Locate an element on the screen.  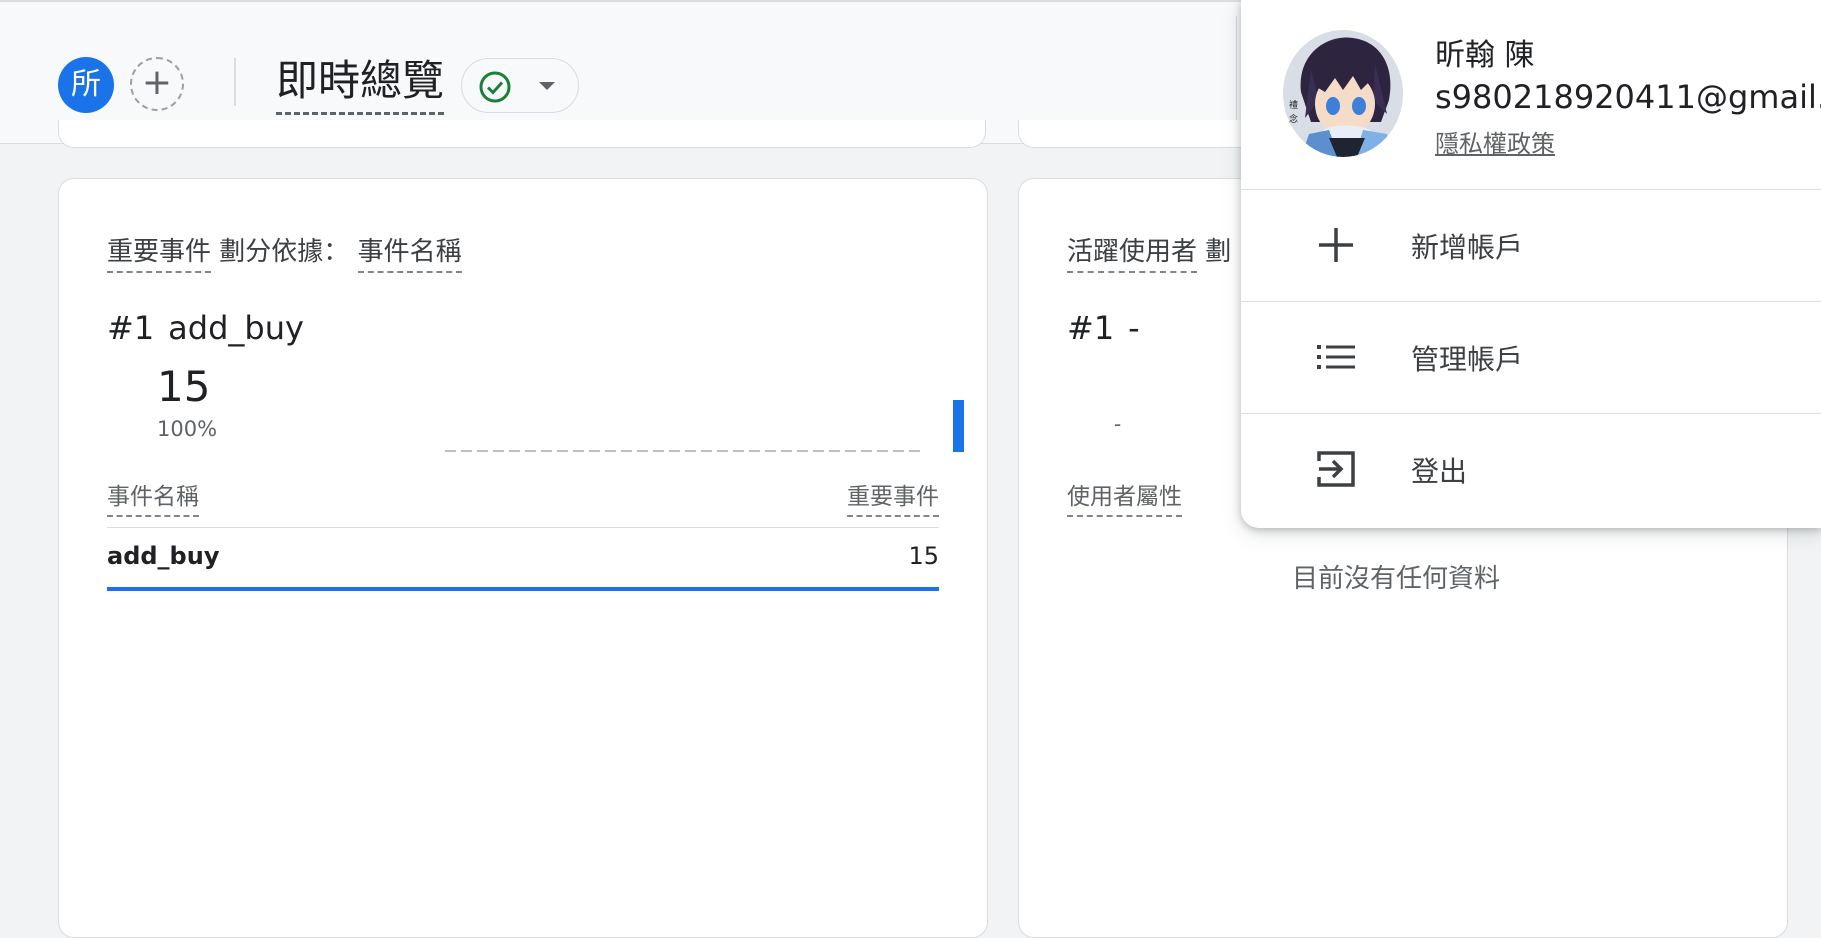
list-icon is located at coordinates (1336, 357).